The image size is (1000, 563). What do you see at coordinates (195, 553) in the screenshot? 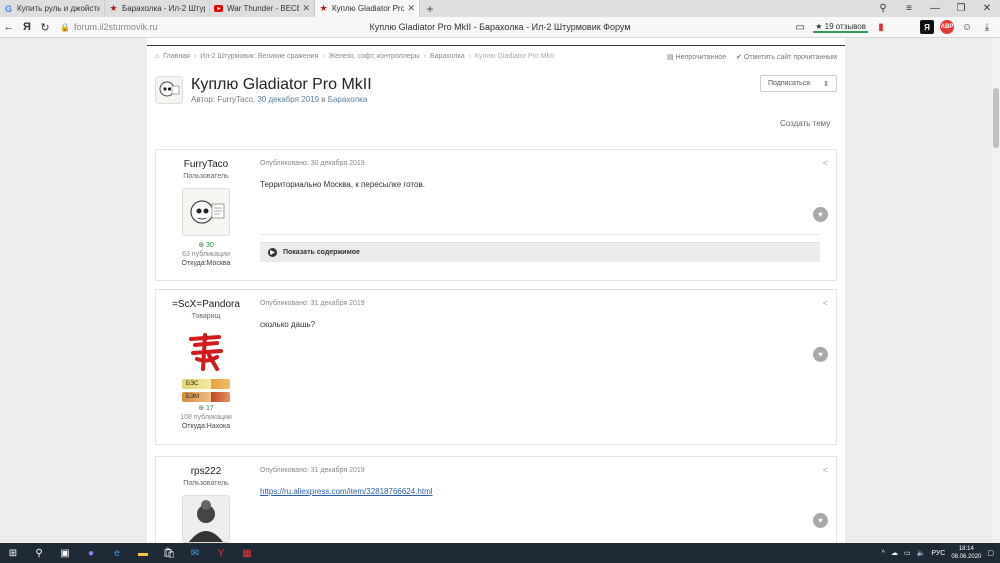
I see `mail-icon: ✉` at bounding box center [195, 553].